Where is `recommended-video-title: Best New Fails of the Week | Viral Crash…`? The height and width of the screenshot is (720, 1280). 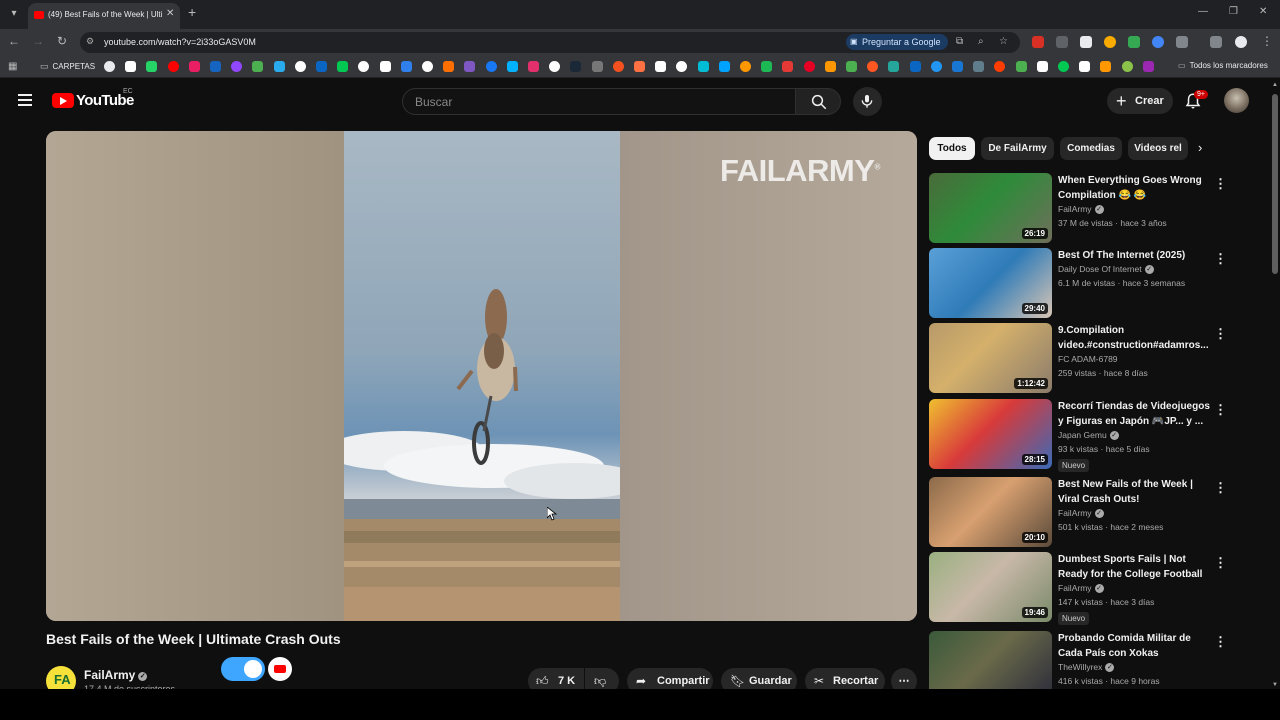 recommended-video-title: Best New Fails of the Week | Viral Crash… is located at coordinates (1134, 492).